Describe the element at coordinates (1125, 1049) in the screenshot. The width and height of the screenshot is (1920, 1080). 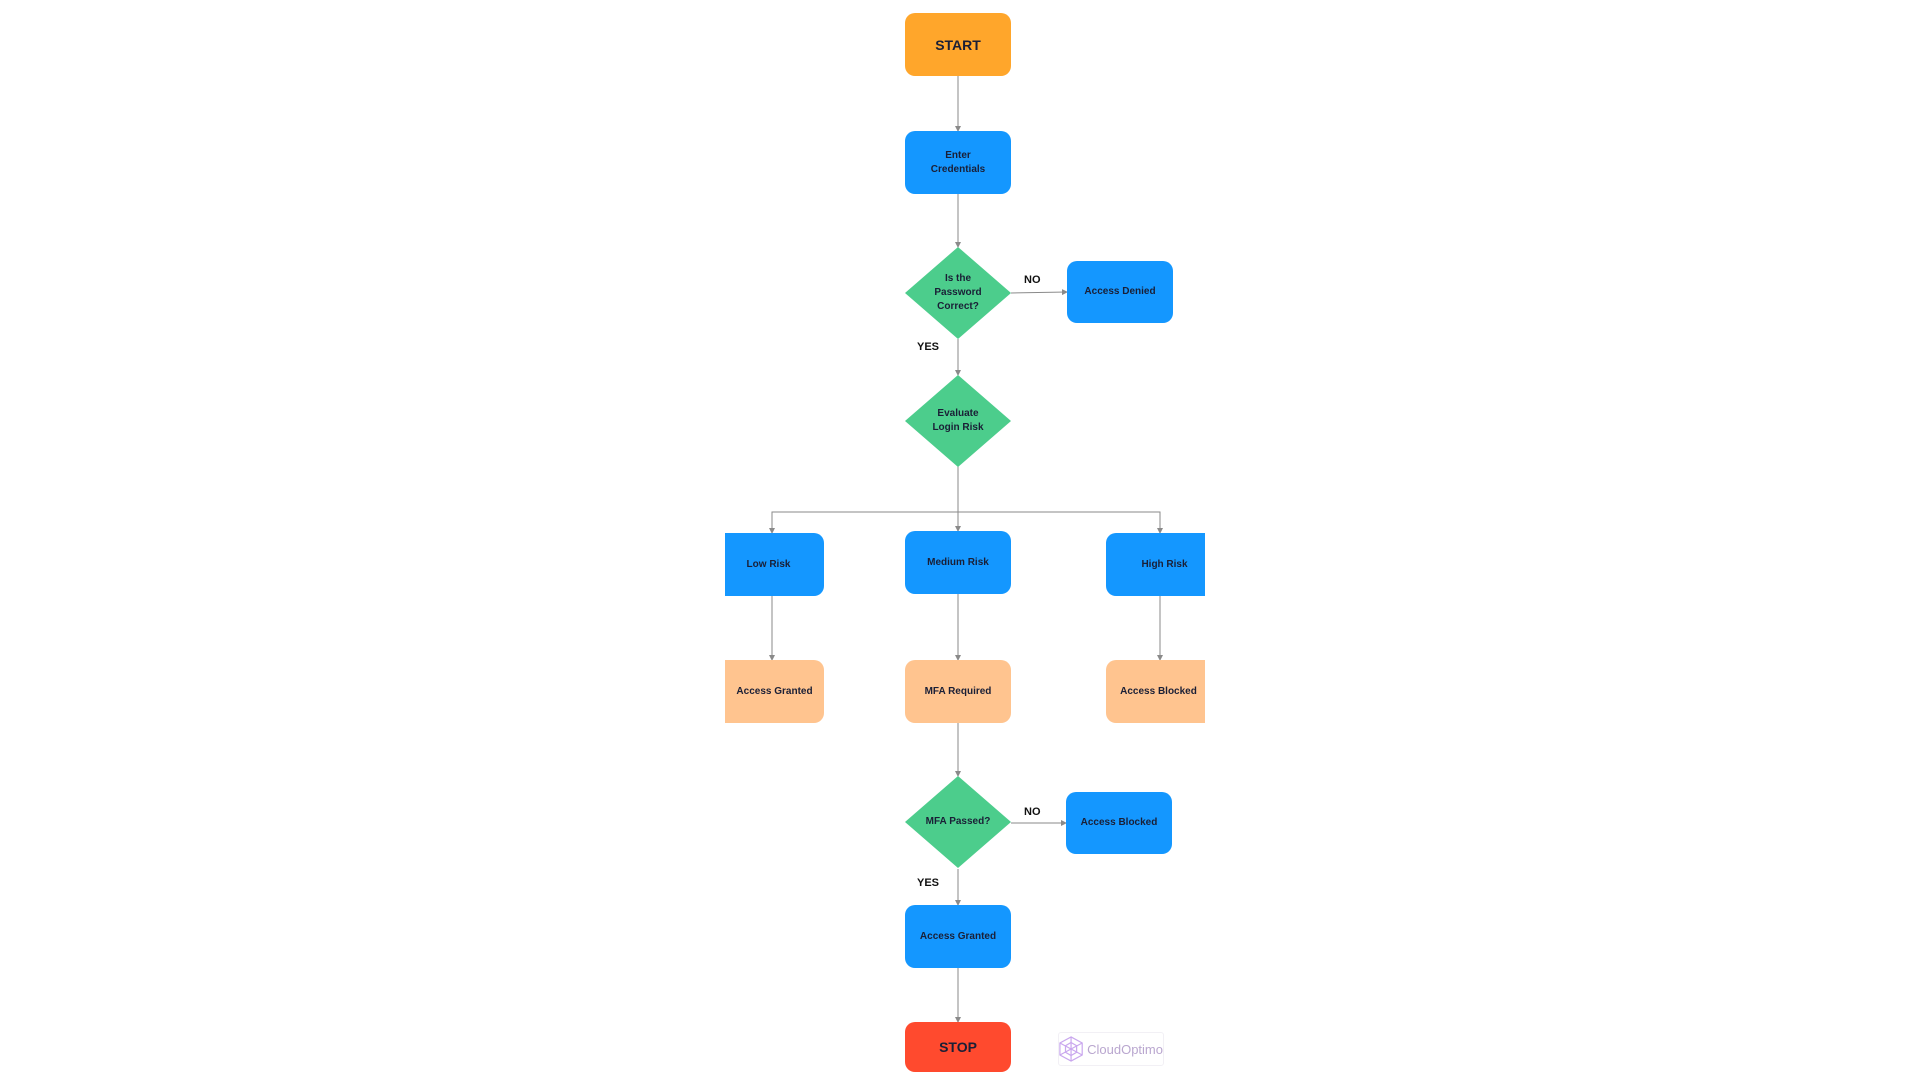
I see `watermark-text: CloudOptimo` at that location.